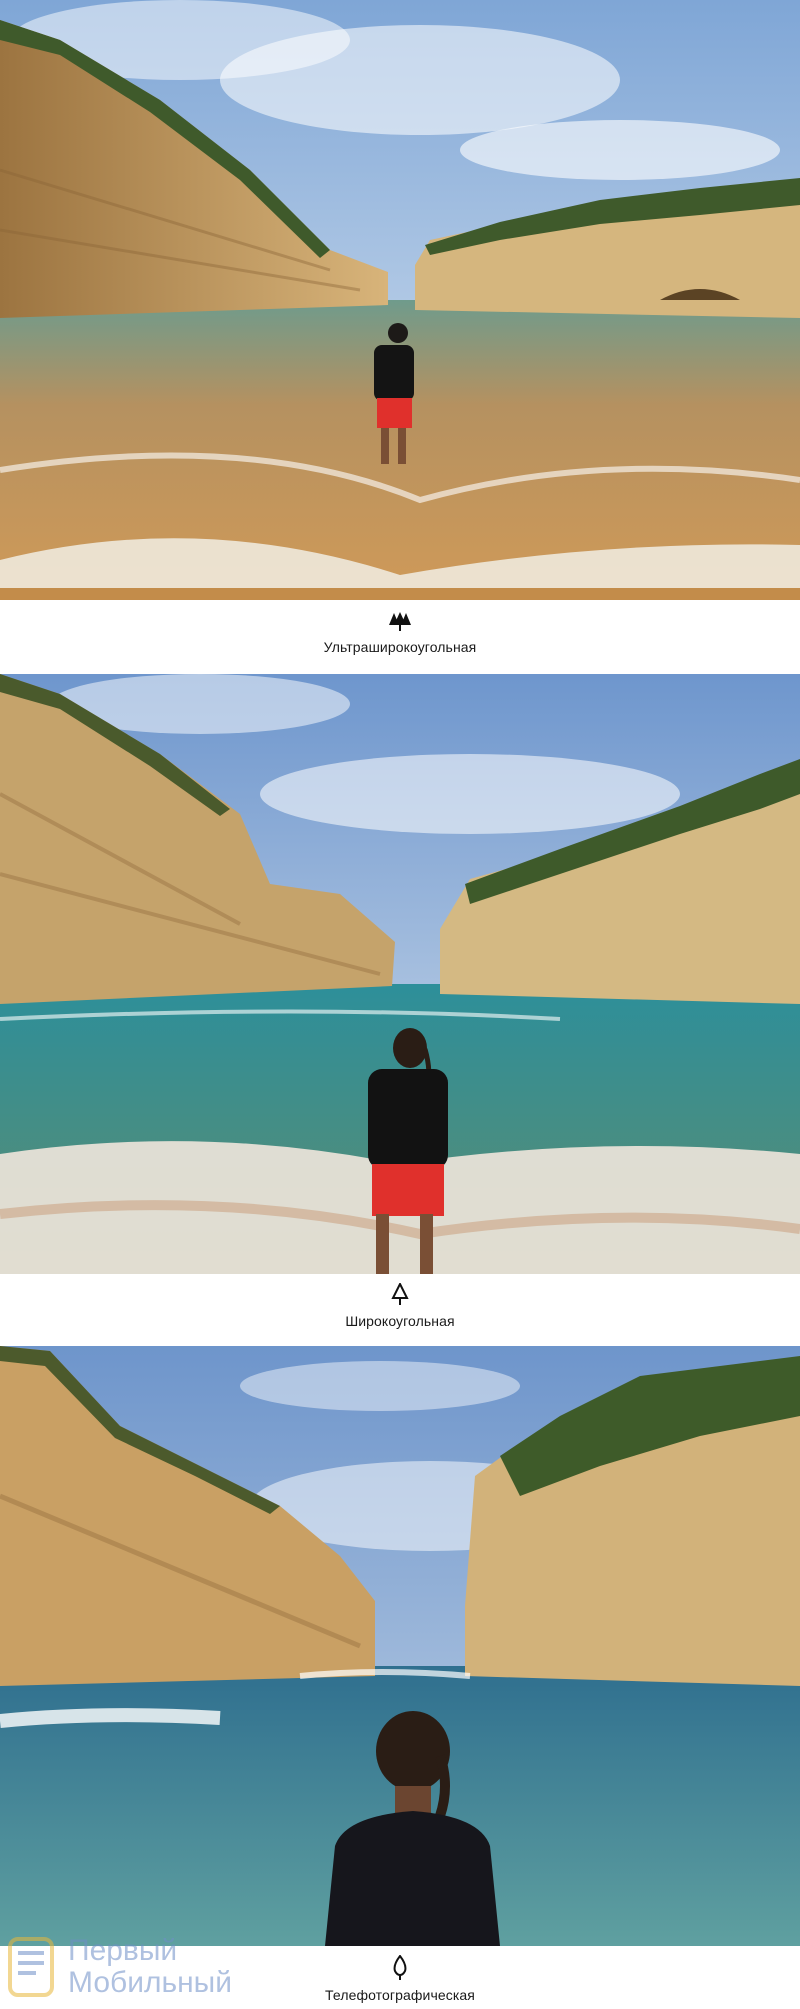  I want to click on watermark-logo: Первый Мобильный, so click(136, 1969).